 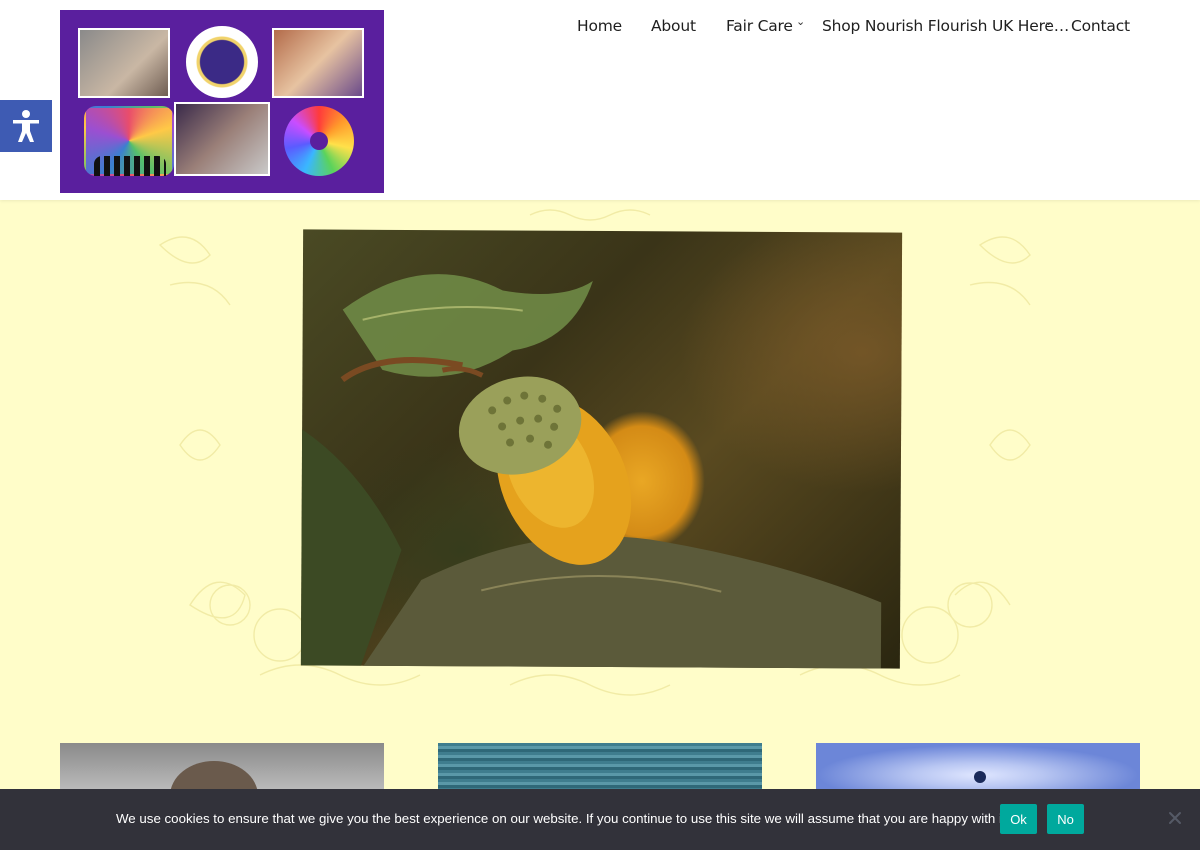 I want to click on nav-about-label: About, so click(x=673, y=26).